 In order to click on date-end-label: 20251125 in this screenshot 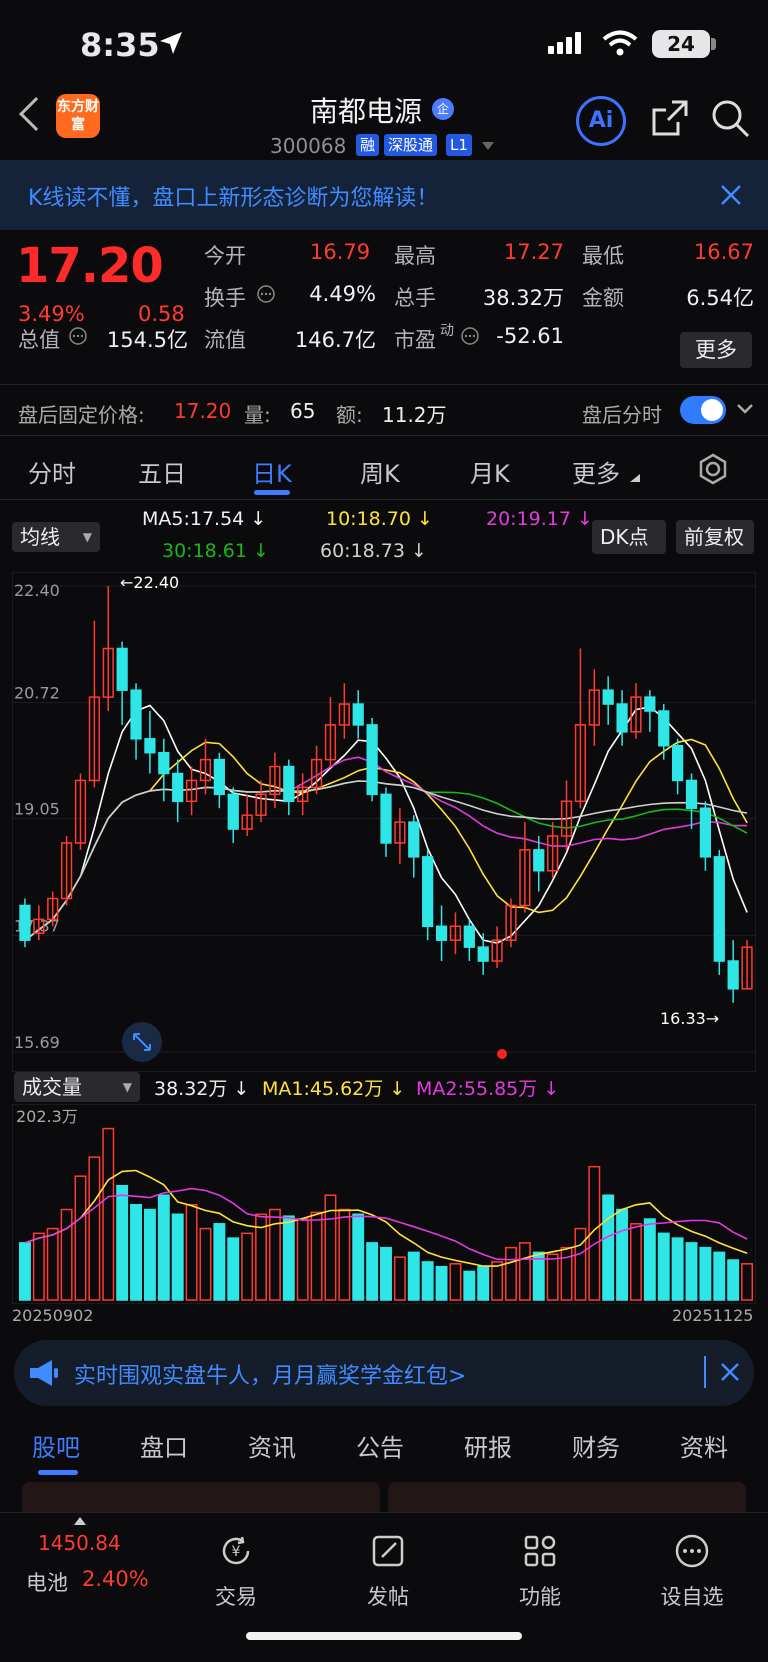, I will do `click(713, 1315)`.